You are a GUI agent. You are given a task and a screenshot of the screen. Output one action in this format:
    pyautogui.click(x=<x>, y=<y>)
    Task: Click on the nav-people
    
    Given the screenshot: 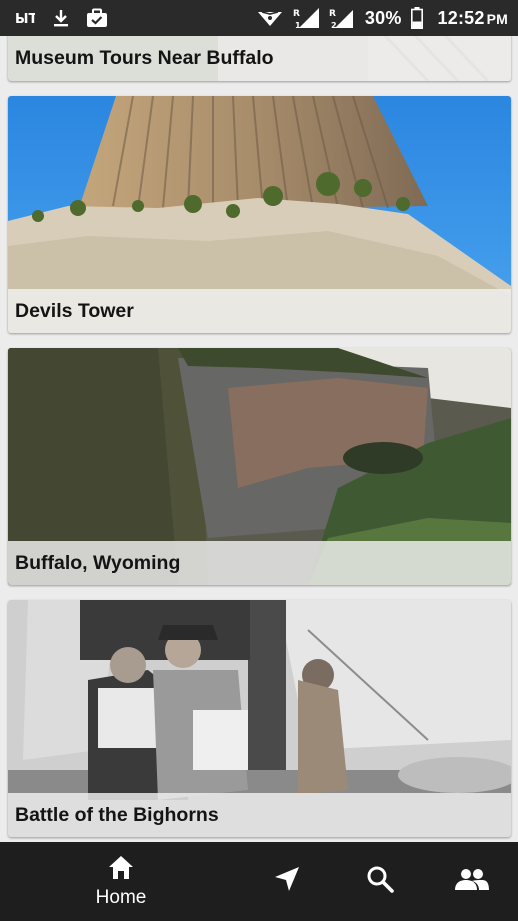 What is the action you would take?
    pyautogui.click(x=472, y=881)
    